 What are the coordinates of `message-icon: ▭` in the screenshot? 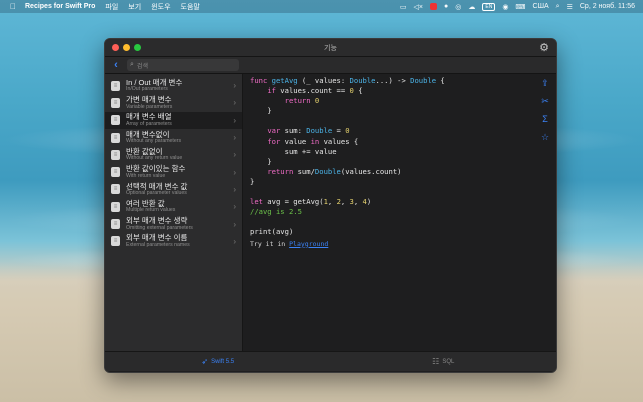 It's located at (403, 7).